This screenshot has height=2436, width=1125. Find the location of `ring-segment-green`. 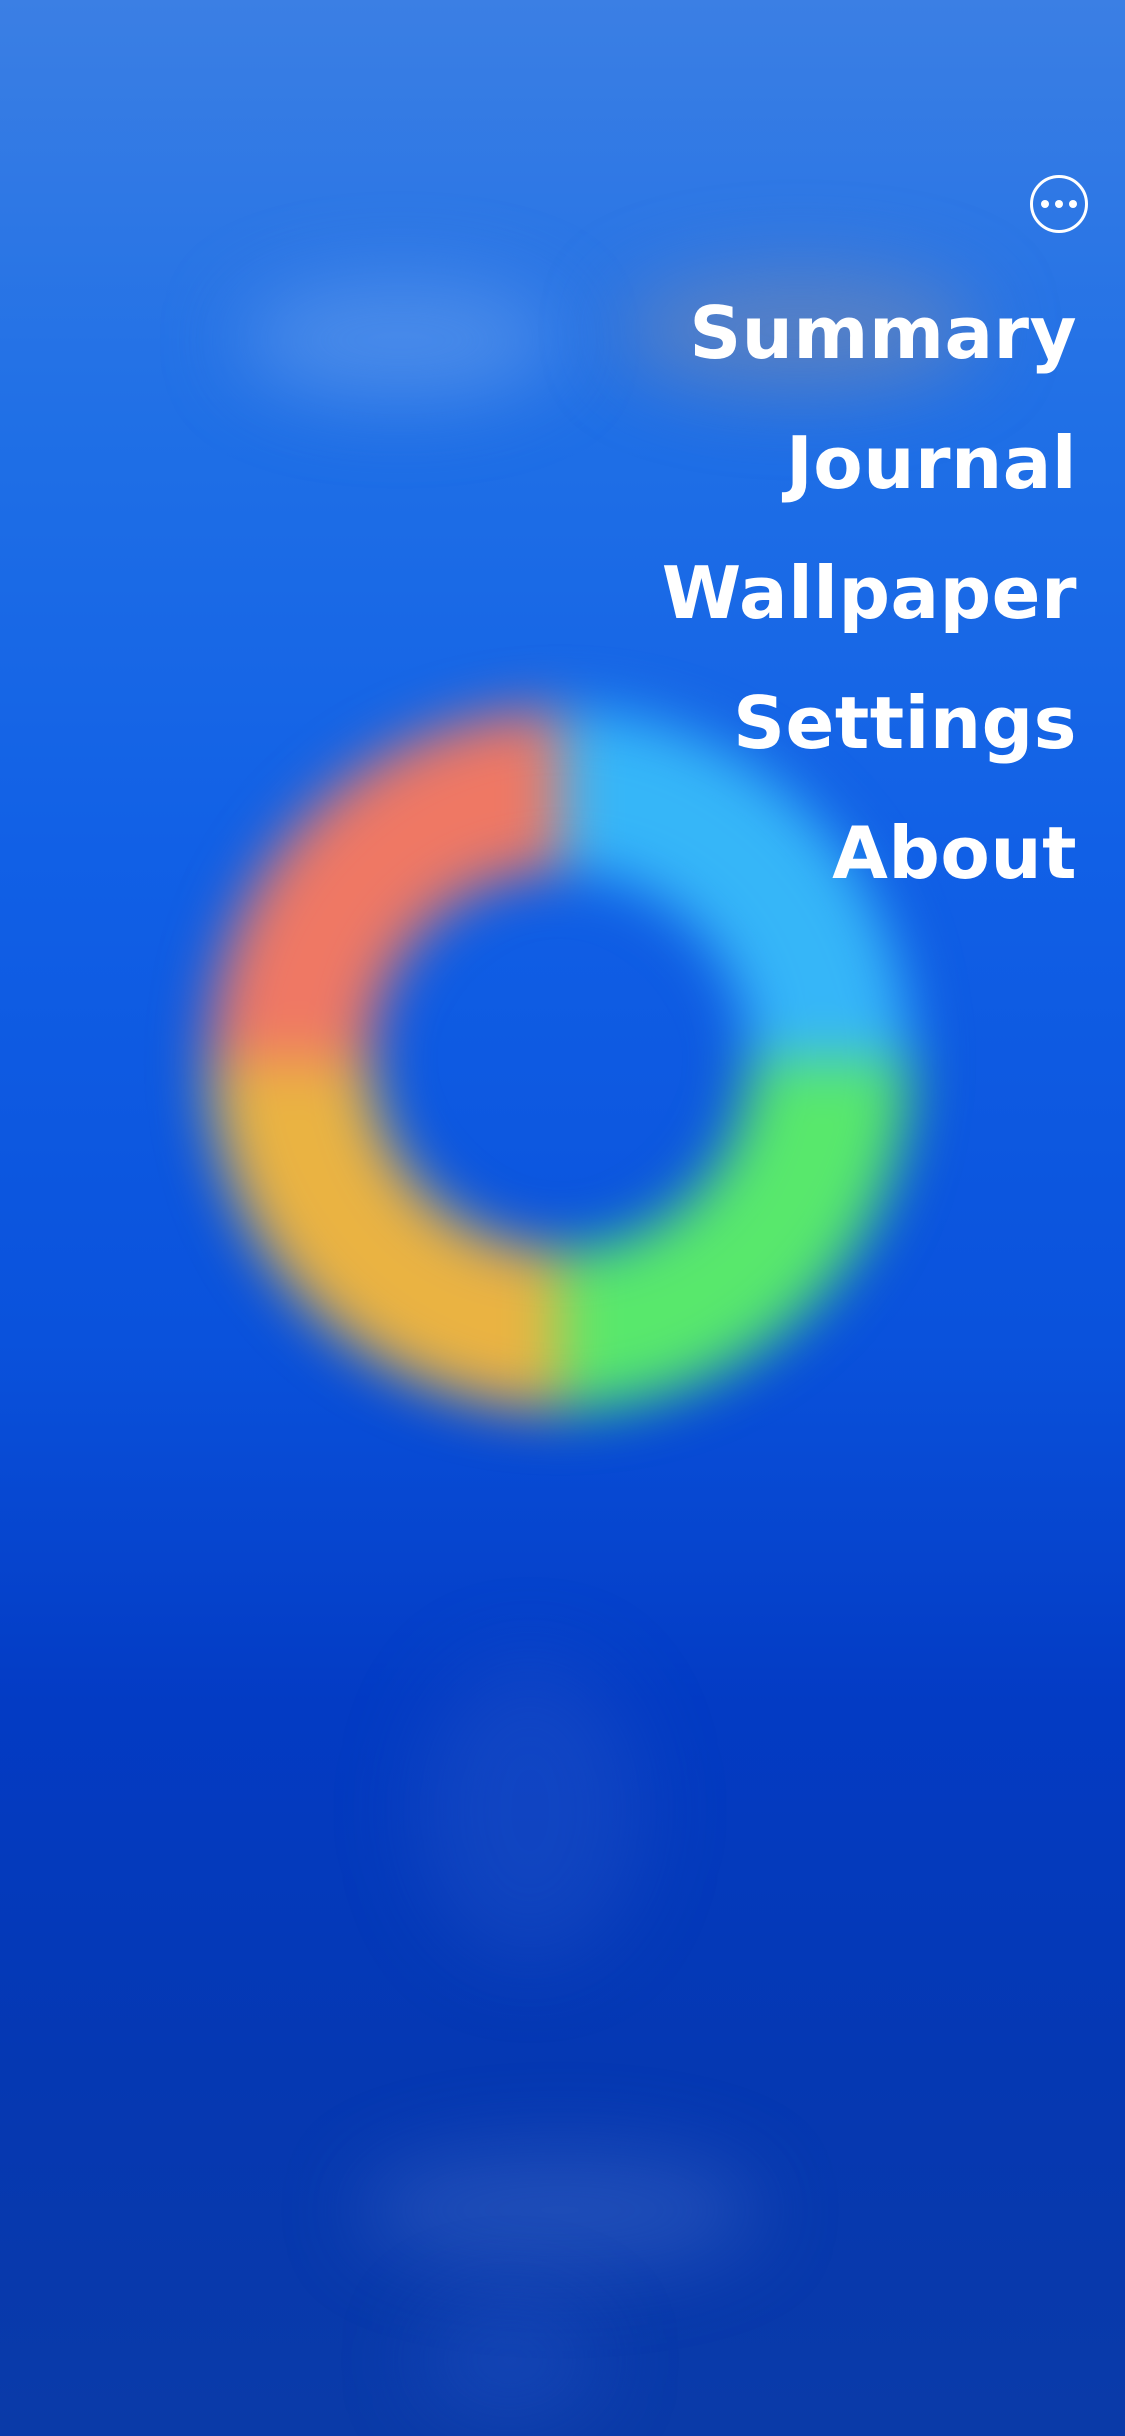

ring-segment-green is located at coordinates (734, 1234).